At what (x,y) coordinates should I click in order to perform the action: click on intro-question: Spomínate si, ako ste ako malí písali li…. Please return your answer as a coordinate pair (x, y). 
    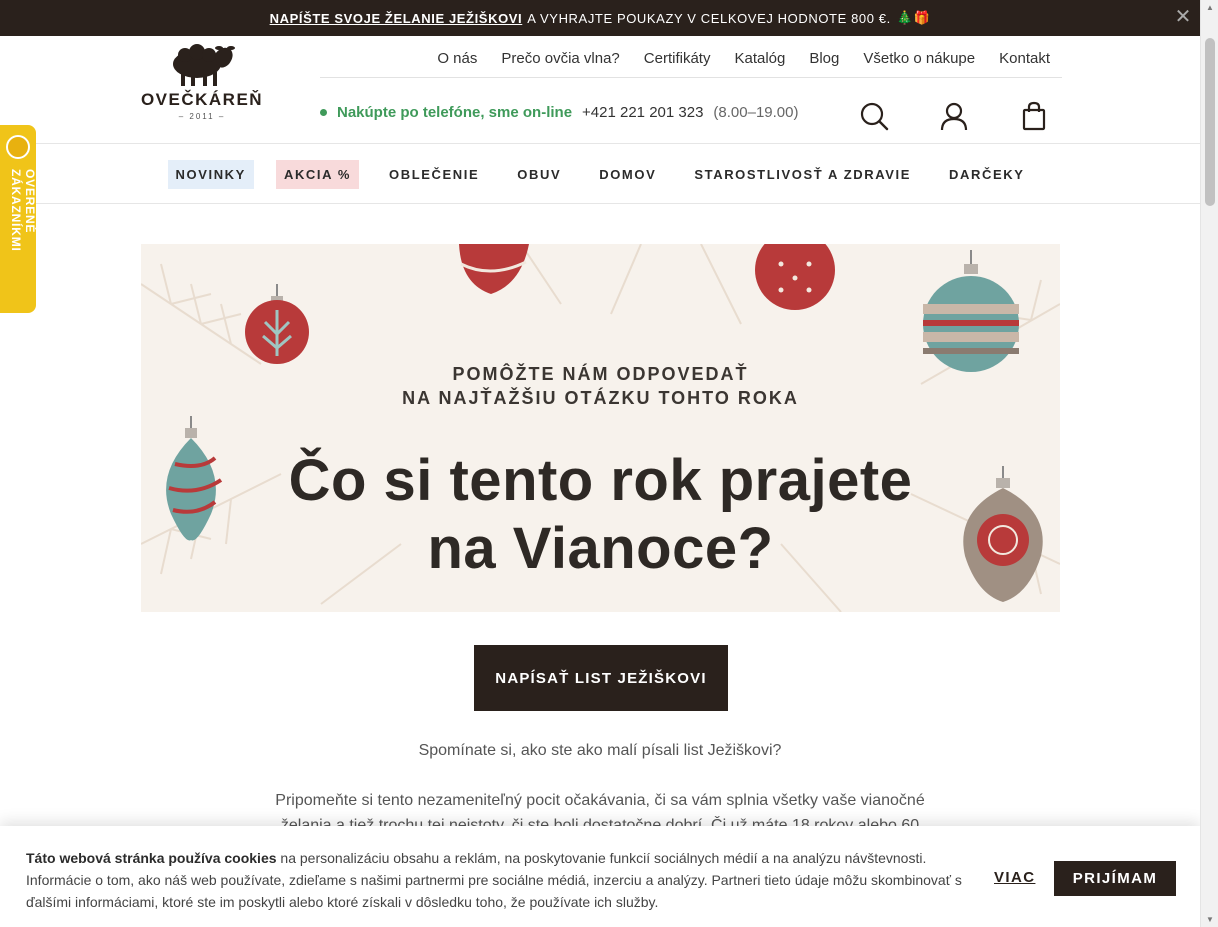
    Looking at the image, I should click on (600, 750).